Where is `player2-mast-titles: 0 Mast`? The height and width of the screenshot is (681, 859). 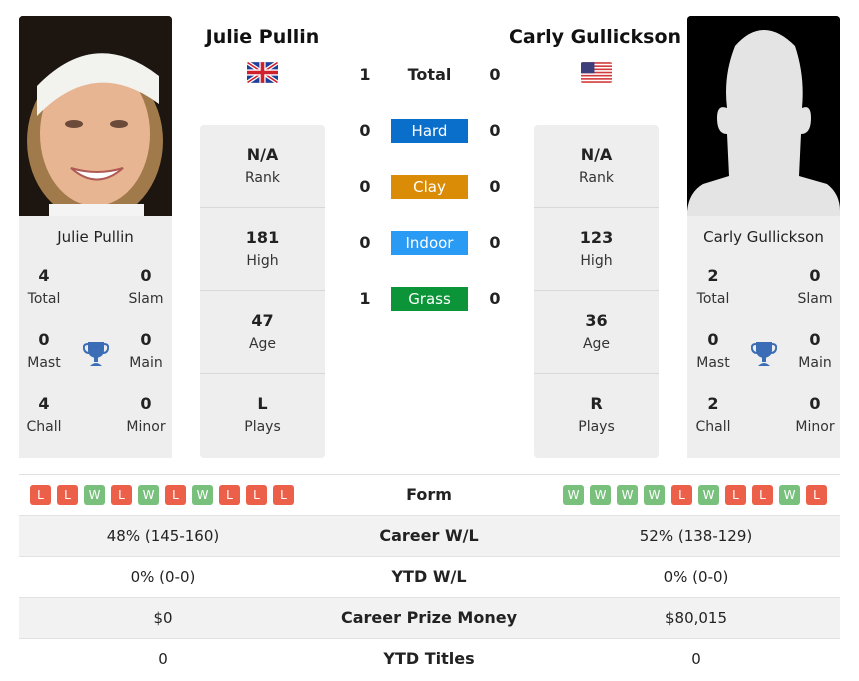 player2-mast-titles: 0 Mast is located at coordinates (713, 351).